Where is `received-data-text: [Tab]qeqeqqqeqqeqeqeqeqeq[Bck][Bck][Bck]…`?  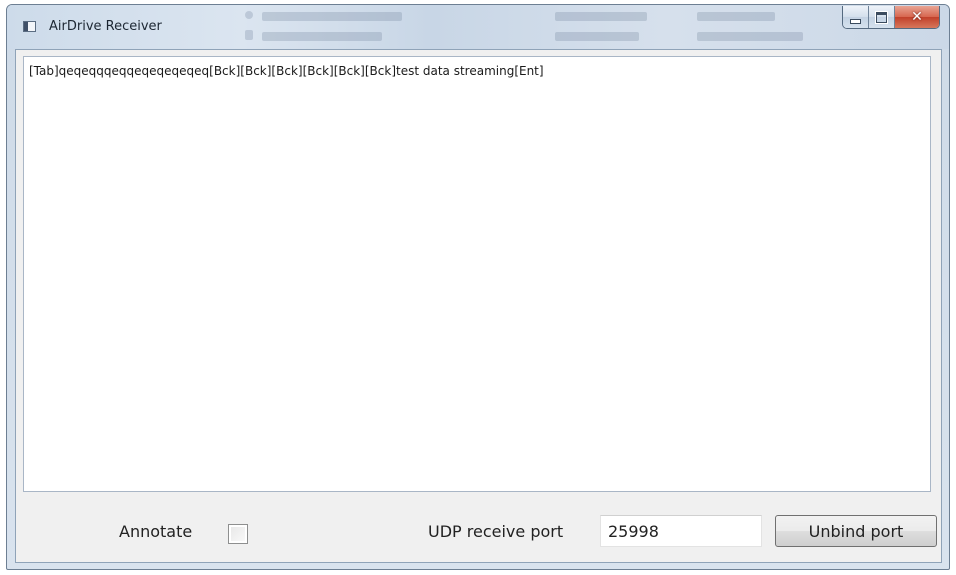 received-data-text: [Tab]qeqeqqqeqqeqeqeqeqeq[Bck][Bck][Bck]… is located at coordinates (286, 71).